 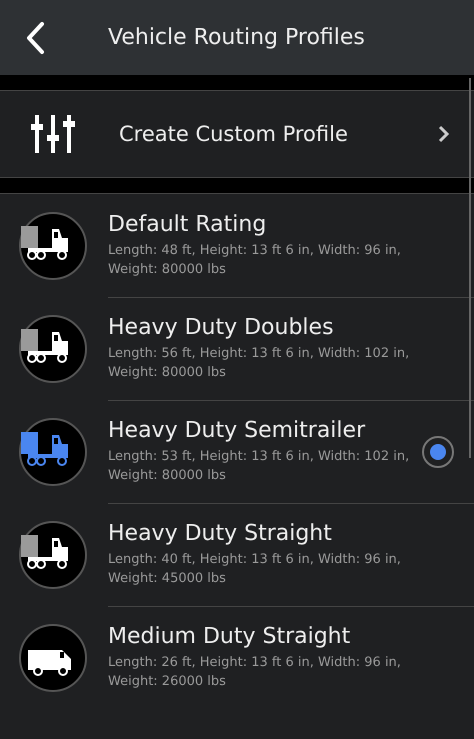 What do you see at coordinates (259, 363) in the screenshot?
I see `profile-details: Length: 56 ft, Height: 13 ft 6 in, Width: 102 in, Weight: 80000 lbs` at bounding box center [259, 363].